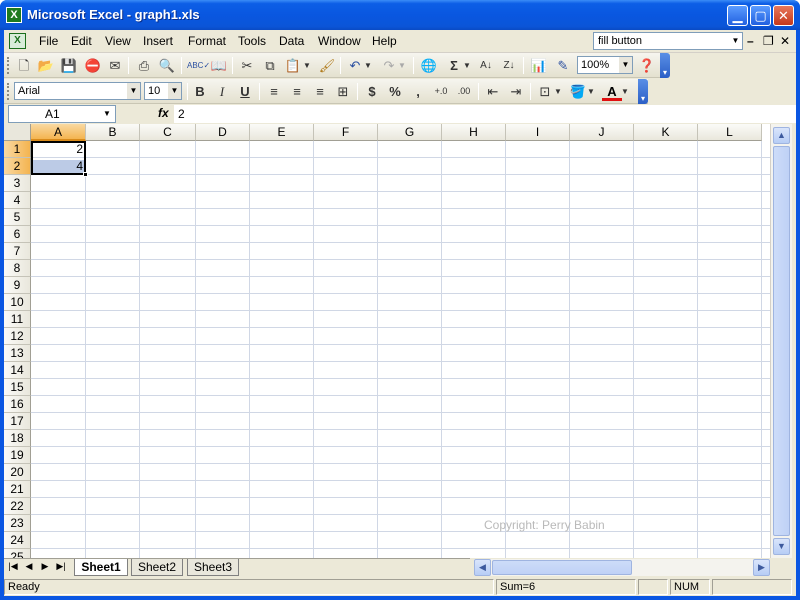  I want to click on row-header-2: 2, so click(17, 166).